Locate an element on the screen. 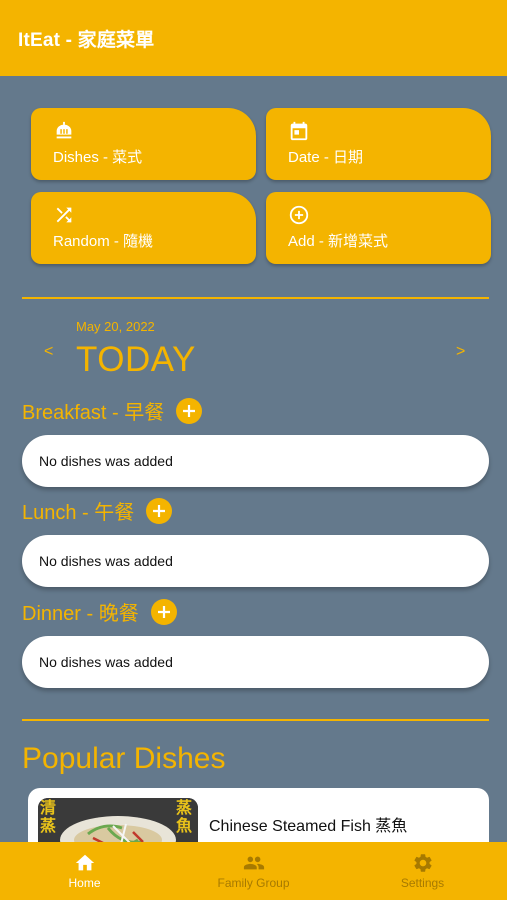 This screenshot has height=900, width=507. gear-icon is located at coordinates (422, 863).